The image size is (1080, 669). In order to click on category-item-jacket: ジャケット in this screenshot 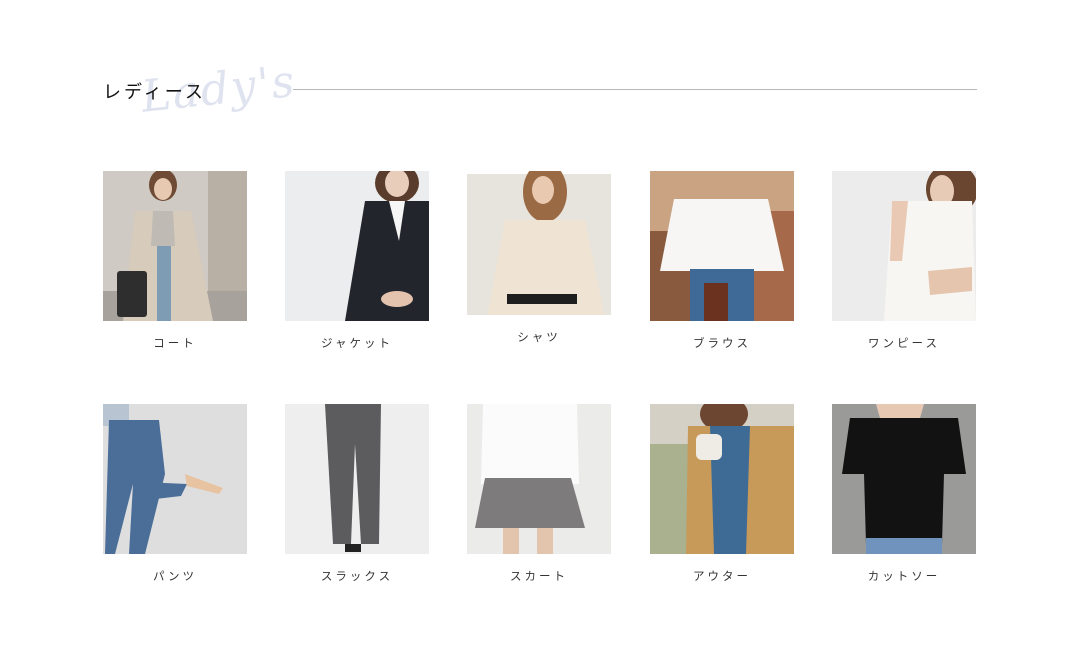, I will do `click(357, 261)`.